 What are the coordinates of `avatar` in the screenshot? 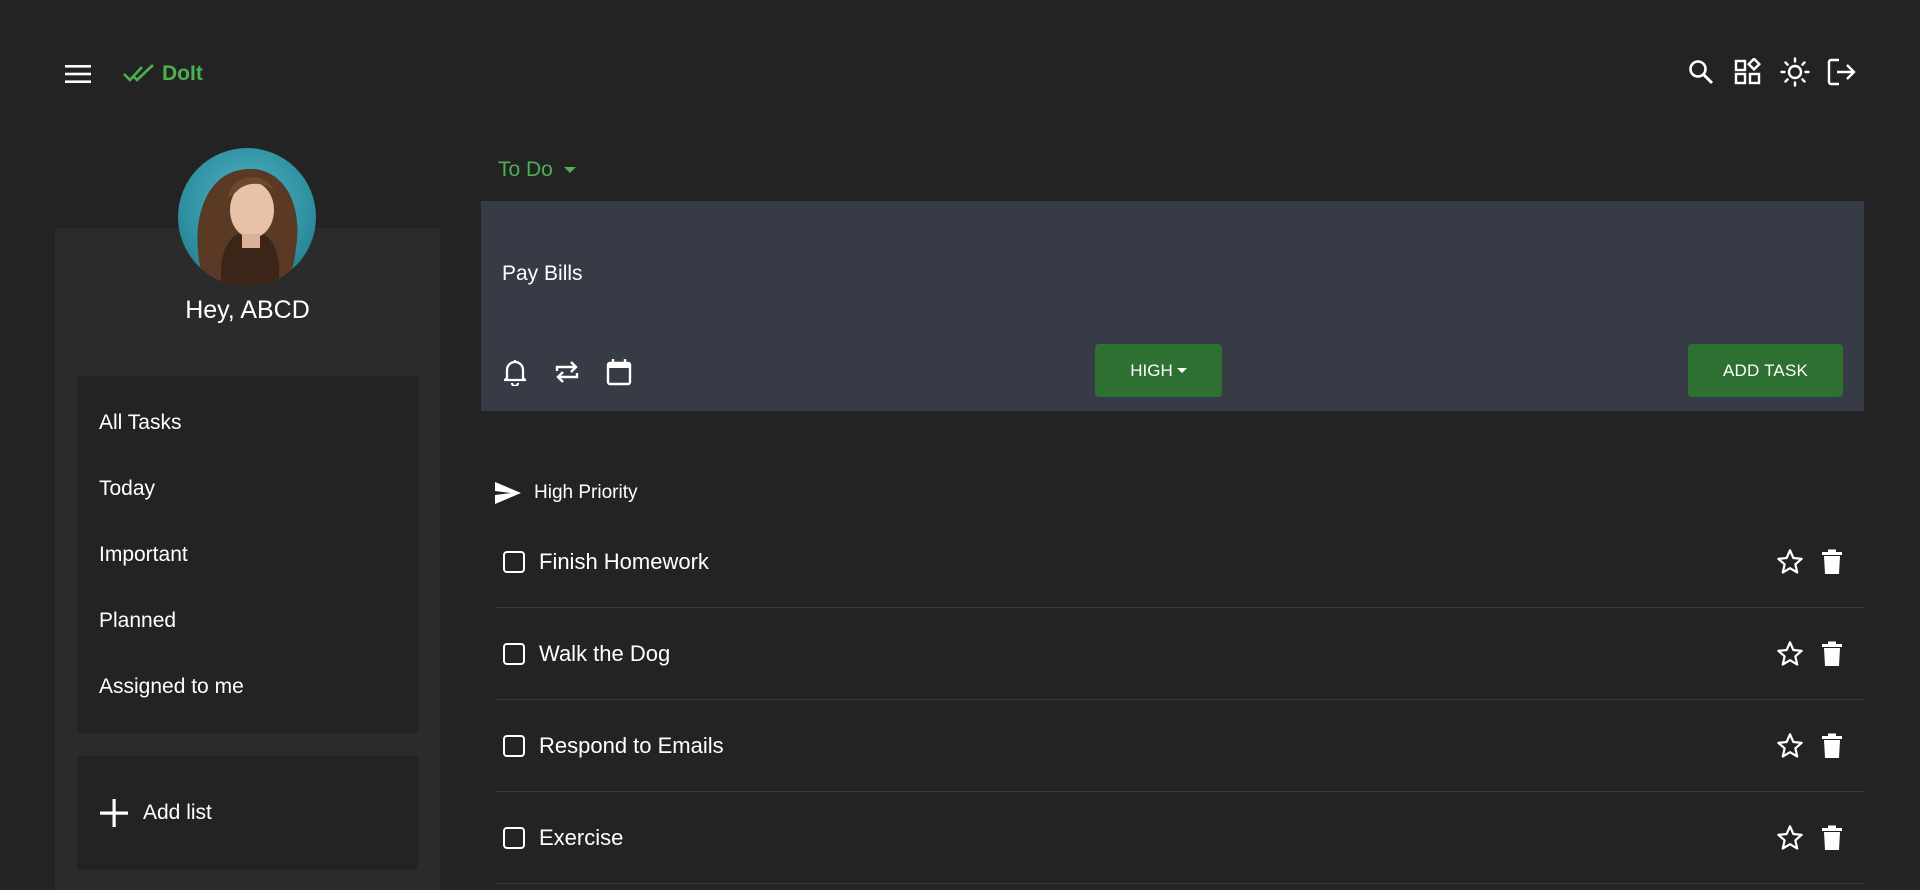 It's located at (247, 217).